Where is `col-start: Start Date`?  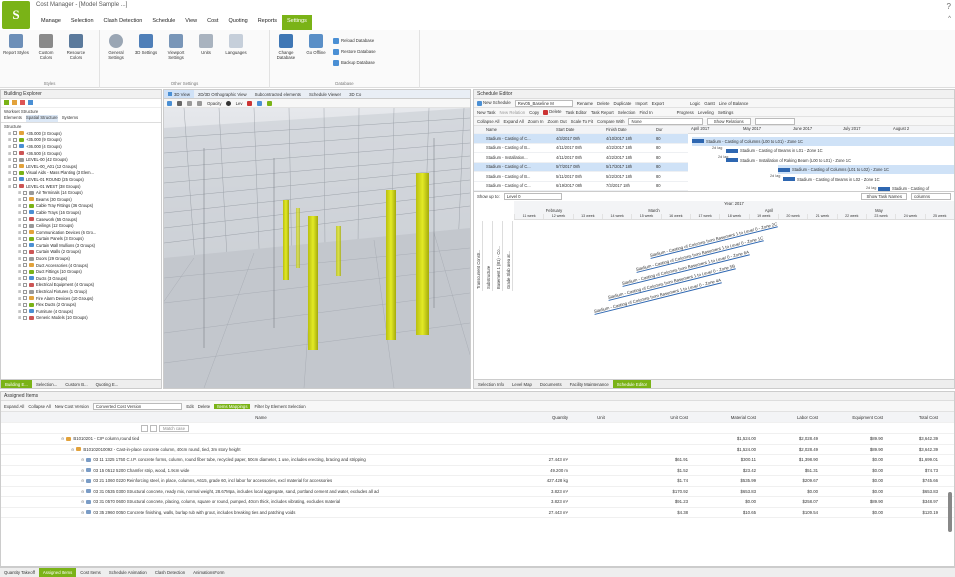 col-start: Start Date is located at coordinates (579, 129).